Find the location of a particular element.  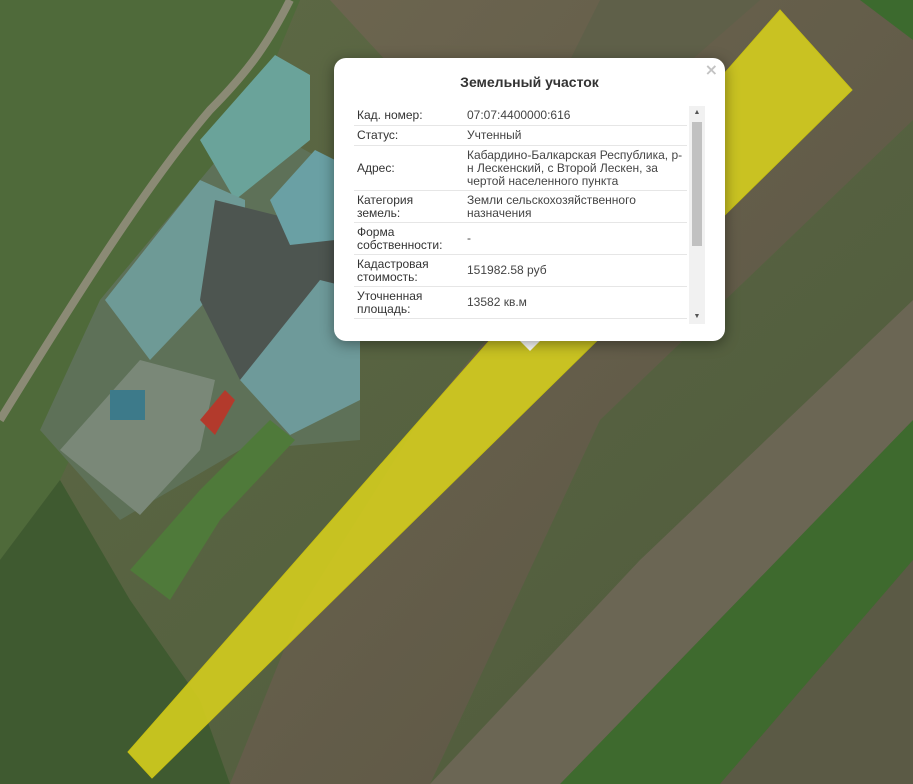

scroll-up-arrow-icon: ▲ is located at coordinates (697, 113).